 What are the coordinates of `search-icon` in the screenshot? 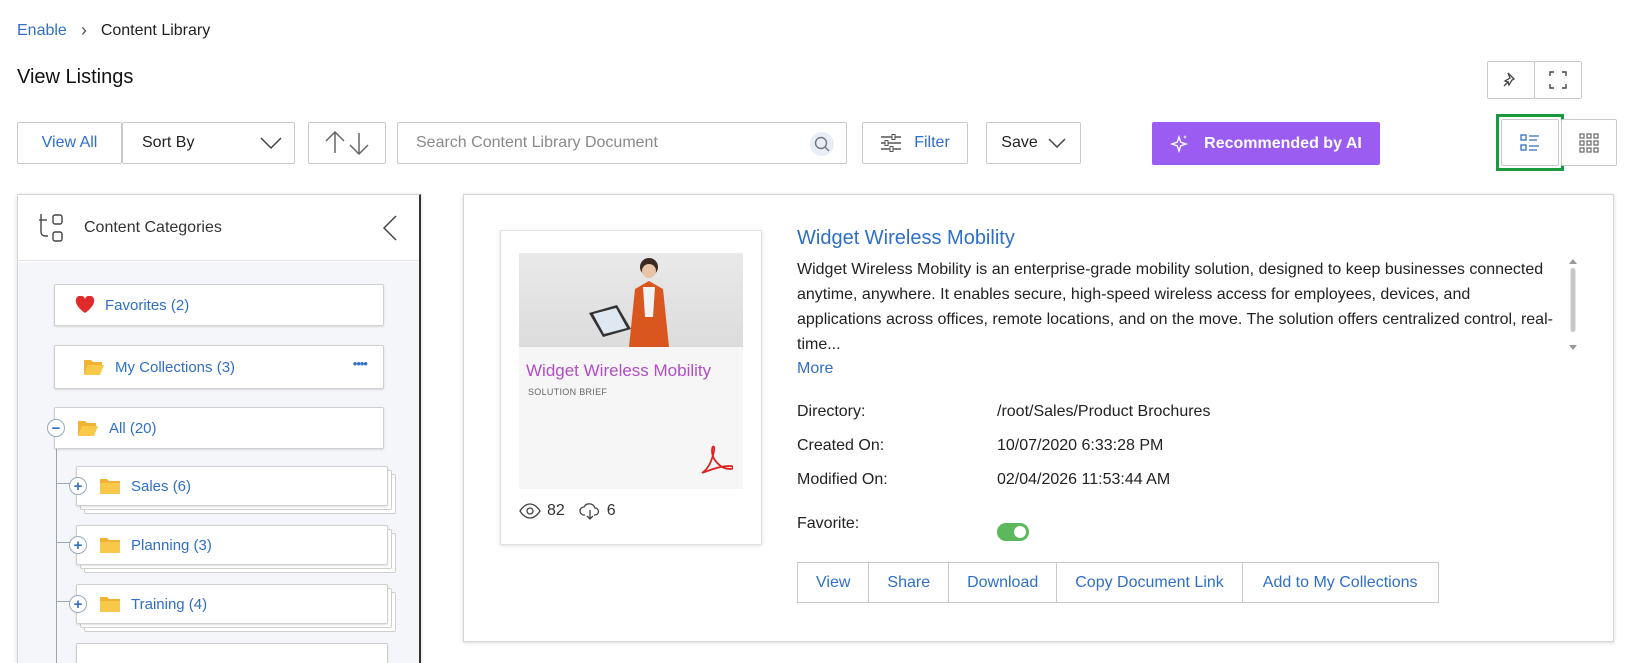 It's located at (822, 144).